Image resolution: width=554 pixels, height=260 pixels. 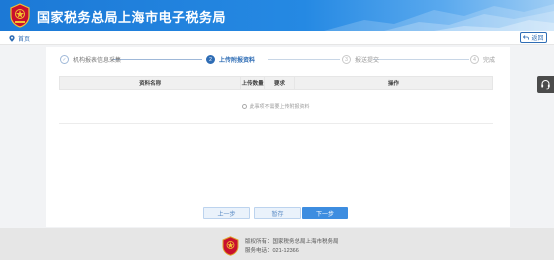 I want to click on save-draft-button: 暂存, so click(x=277, y=213).